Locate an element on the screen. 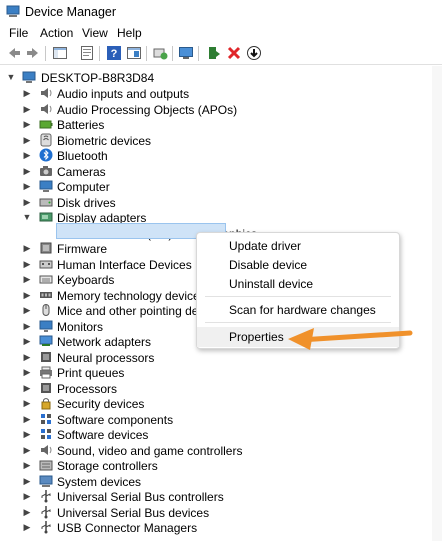  tree-root: ▼ DESKTOP-B8R3D84 is located at coordinates (210, 77).